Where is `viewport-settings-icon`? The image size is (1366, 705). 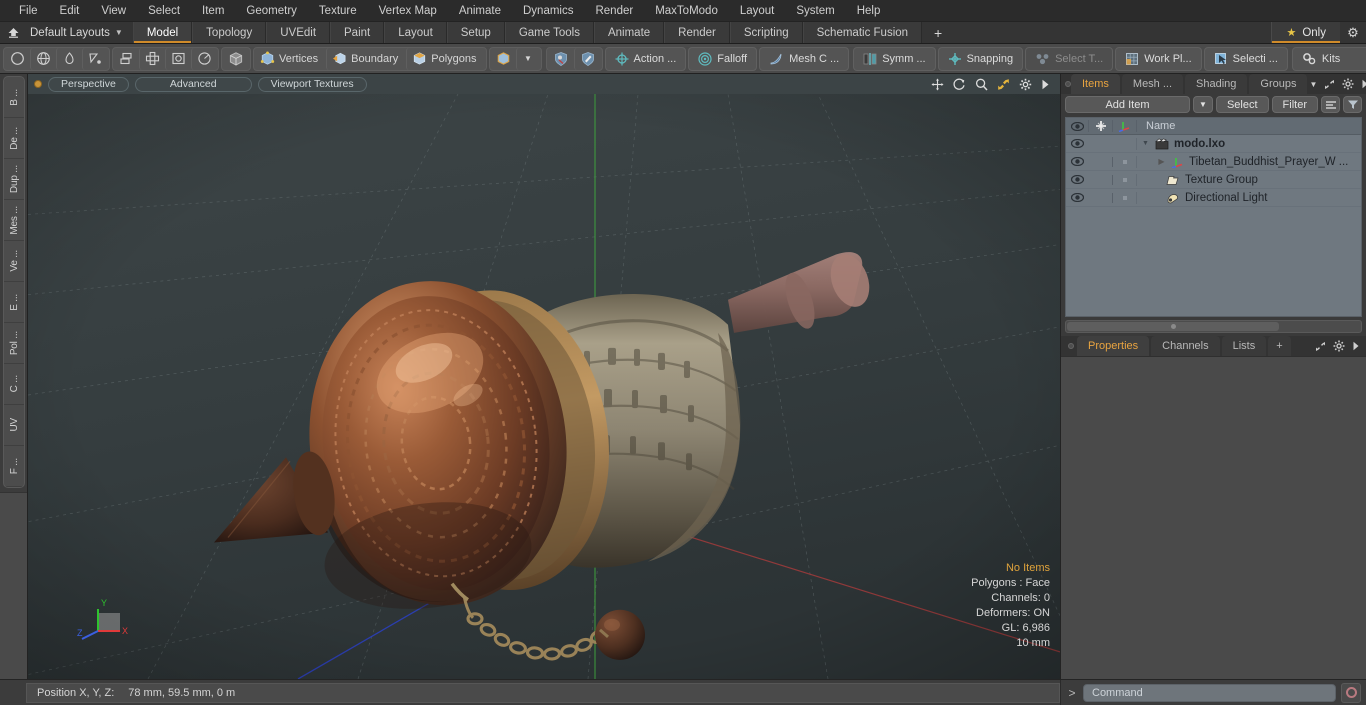 viewport-settings-icon is located at coordinates (1025, 84).